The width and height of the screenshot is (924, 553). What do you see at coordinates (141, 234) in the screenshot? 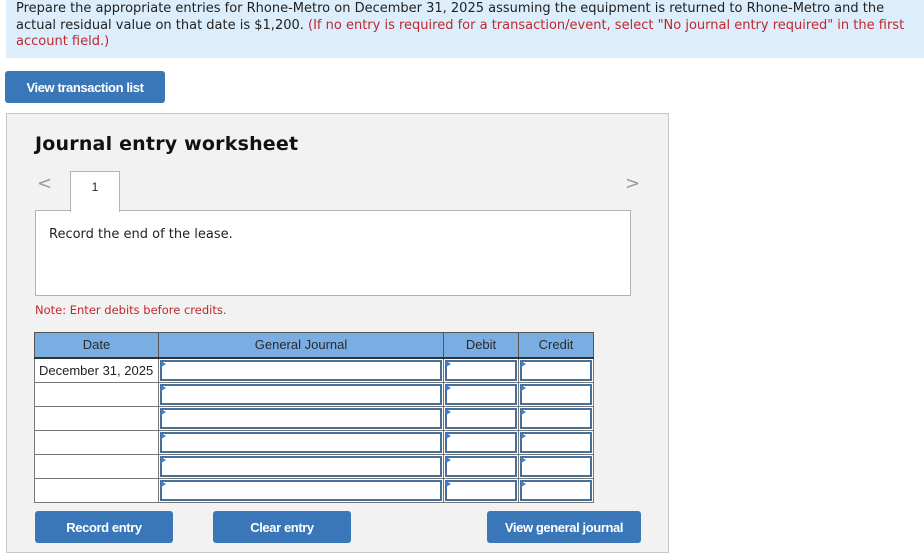
I see `entry-description: Record the end of the lease.` at bounding box center [141, 234].